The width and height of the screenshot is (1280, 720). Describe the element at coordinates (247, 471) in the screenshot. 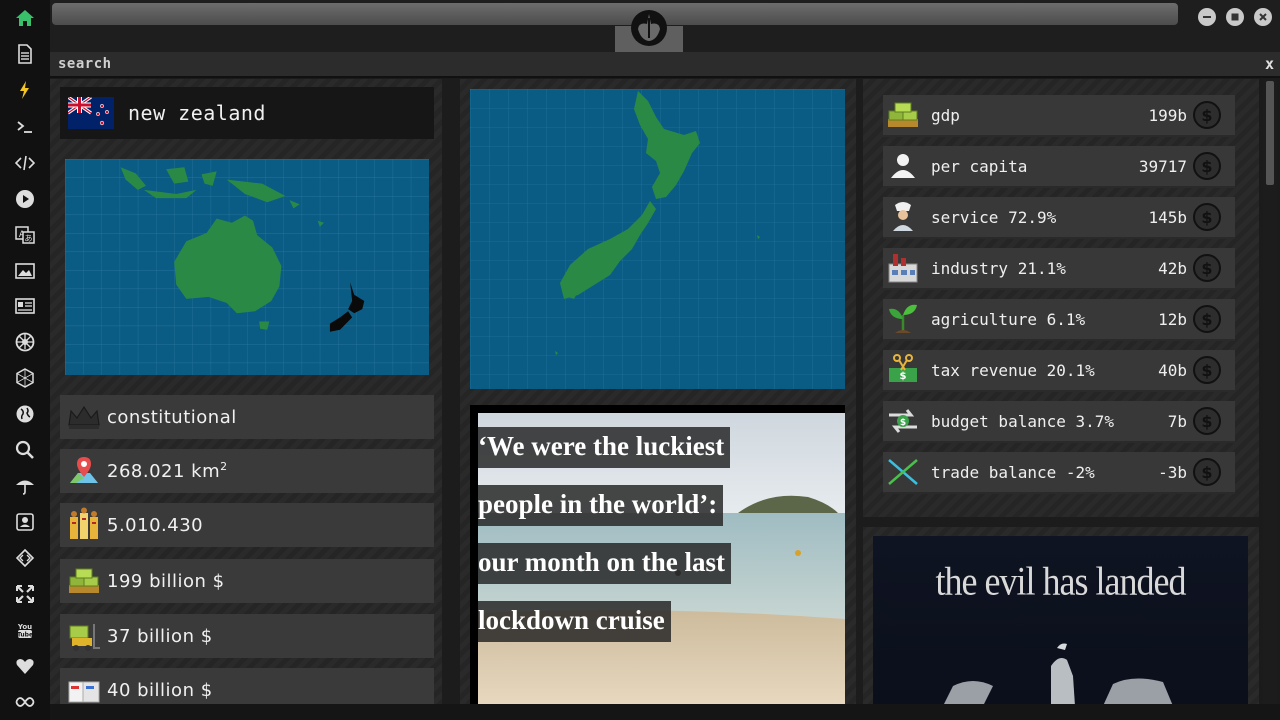

I see `area-row: 268.021 km2` at that location.